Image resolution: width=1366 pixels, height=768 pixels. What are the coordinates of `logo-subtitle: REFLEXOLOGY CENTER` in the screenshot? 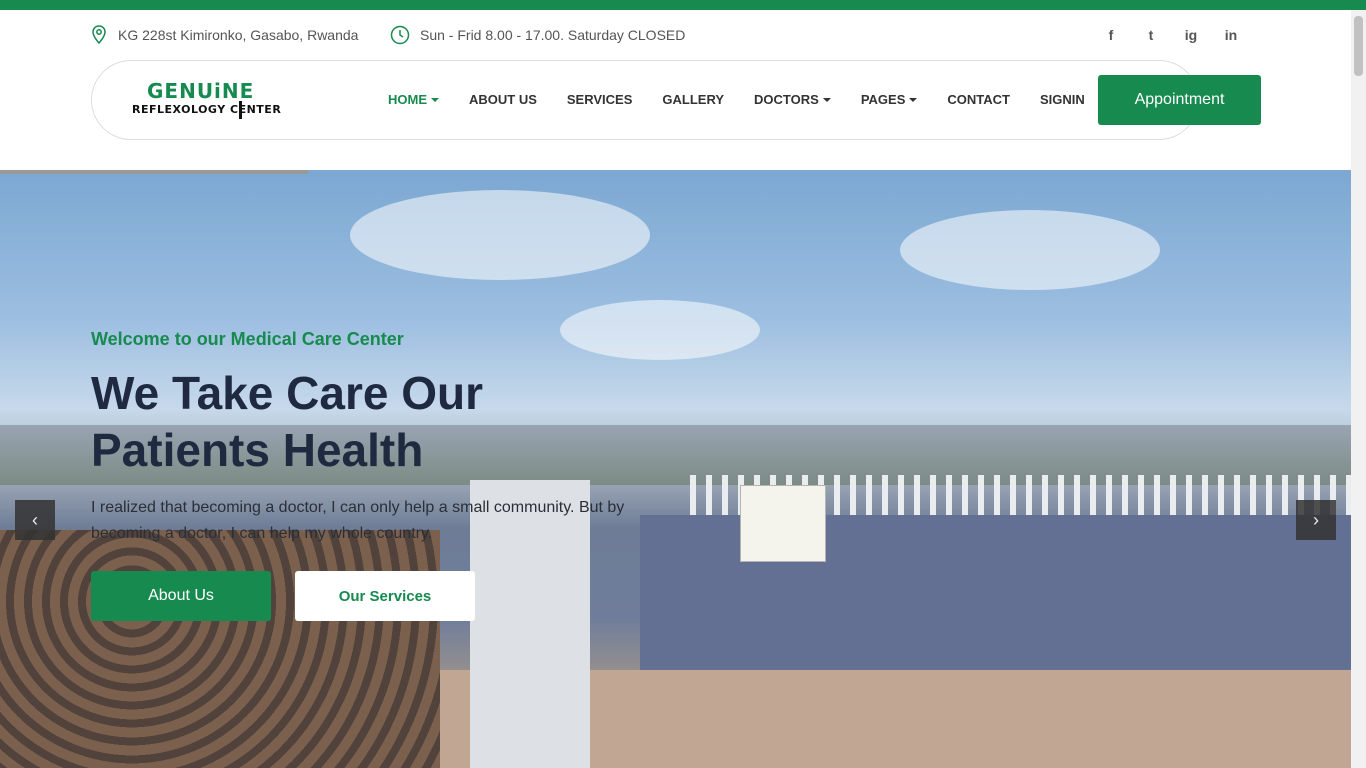 It's located at (207, 109).